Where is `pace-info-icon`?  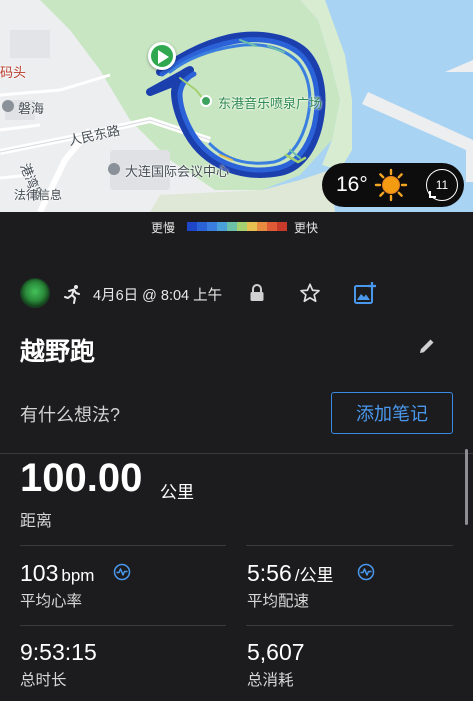
pace-info-icon is located at coordinates (366, 572).